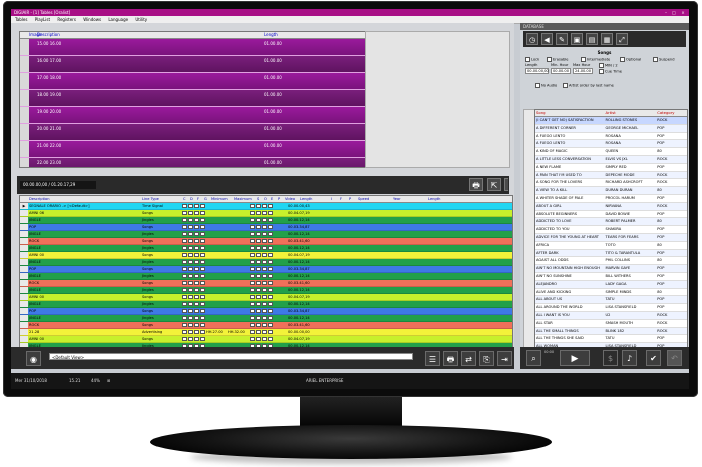 The width and height of the screenshot is (702, 467). What do you see at coordinates (494, 184) in the screenshot?
I see `expand-icon: ⇱` at bounding box center [494, 184].